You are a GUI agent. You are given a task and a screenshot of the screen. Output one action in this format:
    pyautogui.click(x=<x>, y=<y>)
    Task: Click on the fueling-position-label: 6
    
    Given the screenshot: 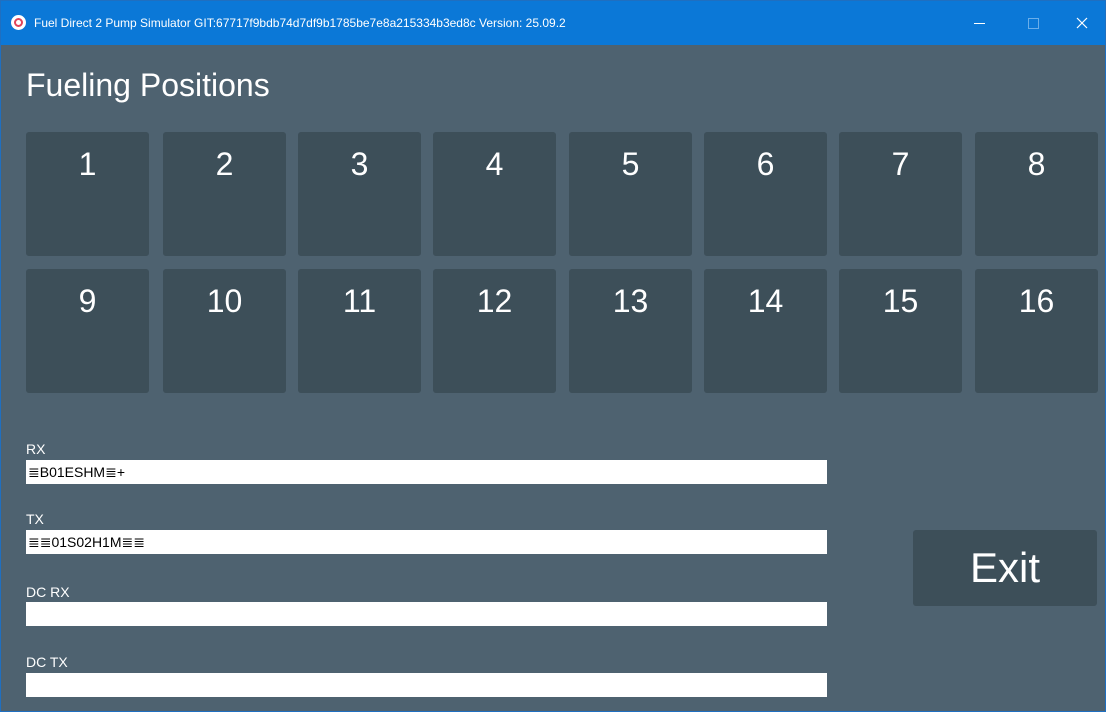 What is the action you would take?
    pyautogui.click(x=765, y=164)
    